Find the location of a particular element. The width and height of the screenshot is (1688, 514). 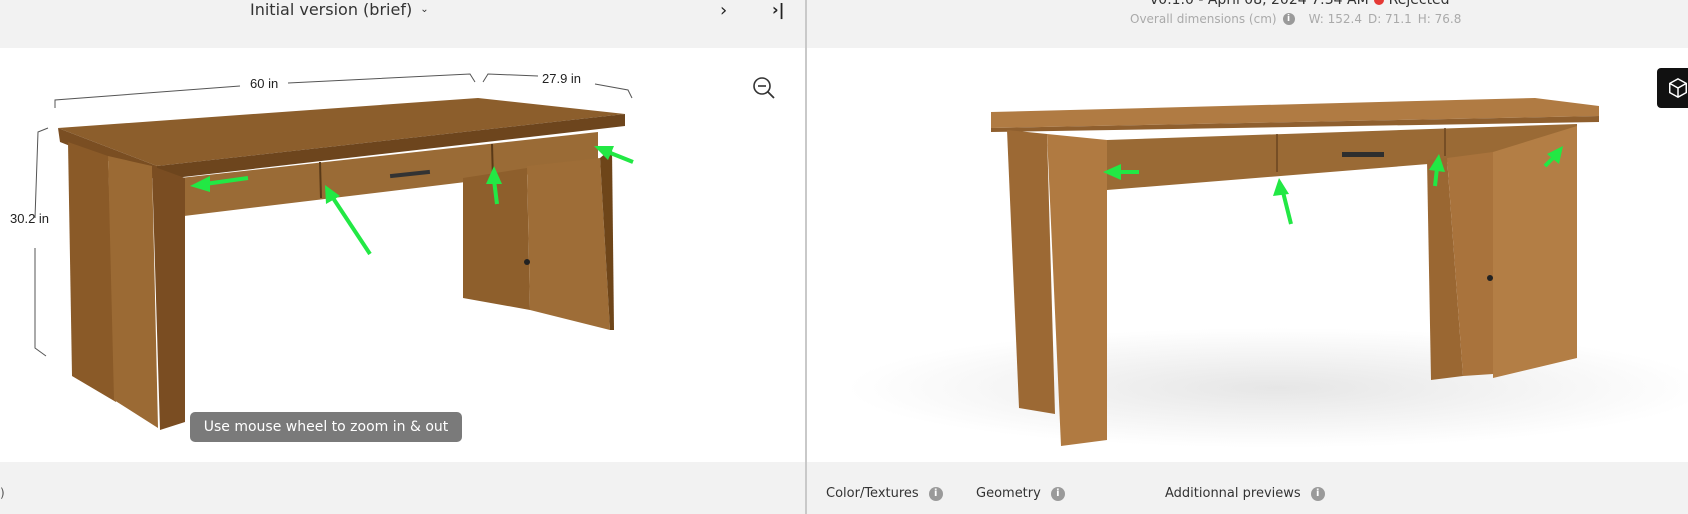

version-info: v0.1.0 - April 08, 2024 7:34 AM Rejected is located at coordinates (1300, 4).